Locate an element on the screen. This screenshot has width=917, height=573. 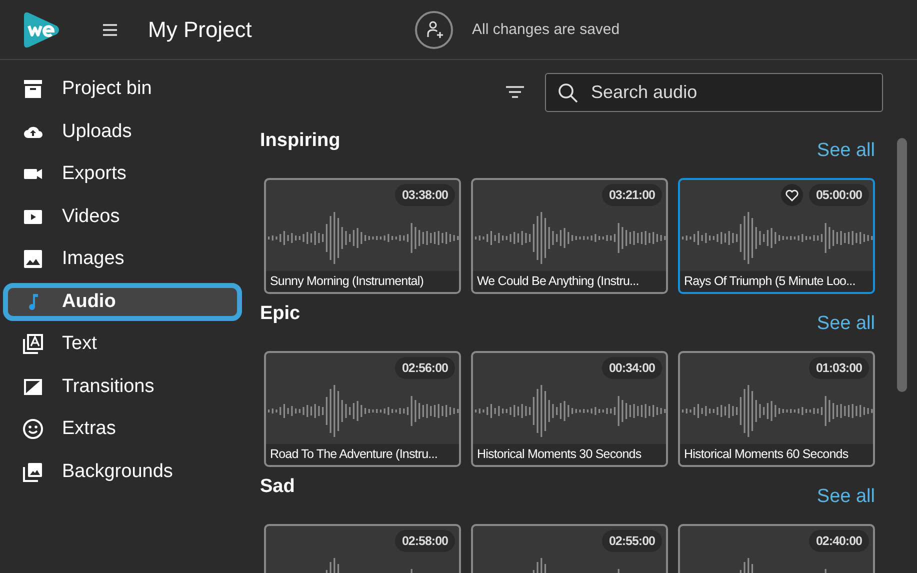
duration-badge: 02:58:00 is located at coordinates (424, 541).